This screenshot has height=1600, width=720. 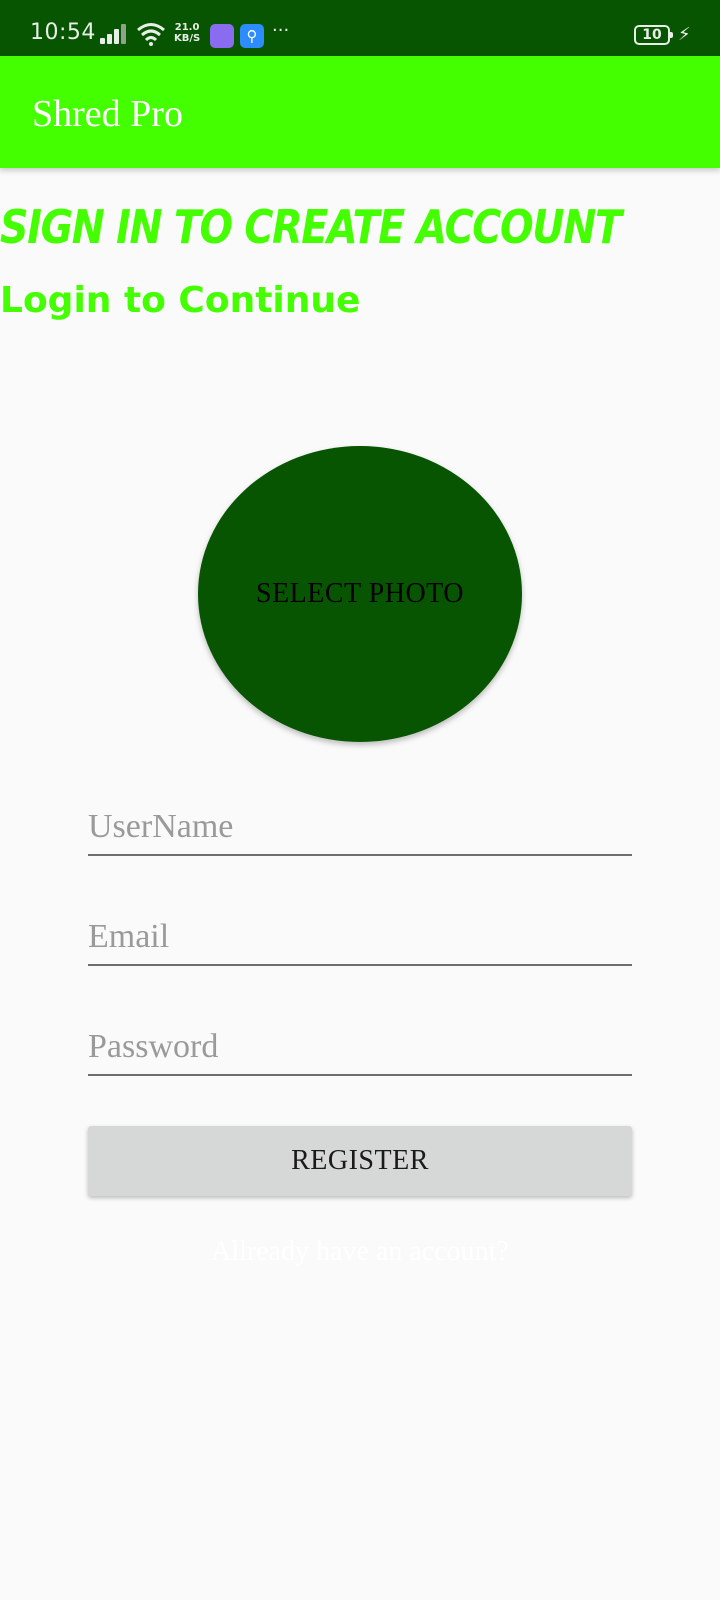 I want to click on signal-icon, so click(x=115, y=36).